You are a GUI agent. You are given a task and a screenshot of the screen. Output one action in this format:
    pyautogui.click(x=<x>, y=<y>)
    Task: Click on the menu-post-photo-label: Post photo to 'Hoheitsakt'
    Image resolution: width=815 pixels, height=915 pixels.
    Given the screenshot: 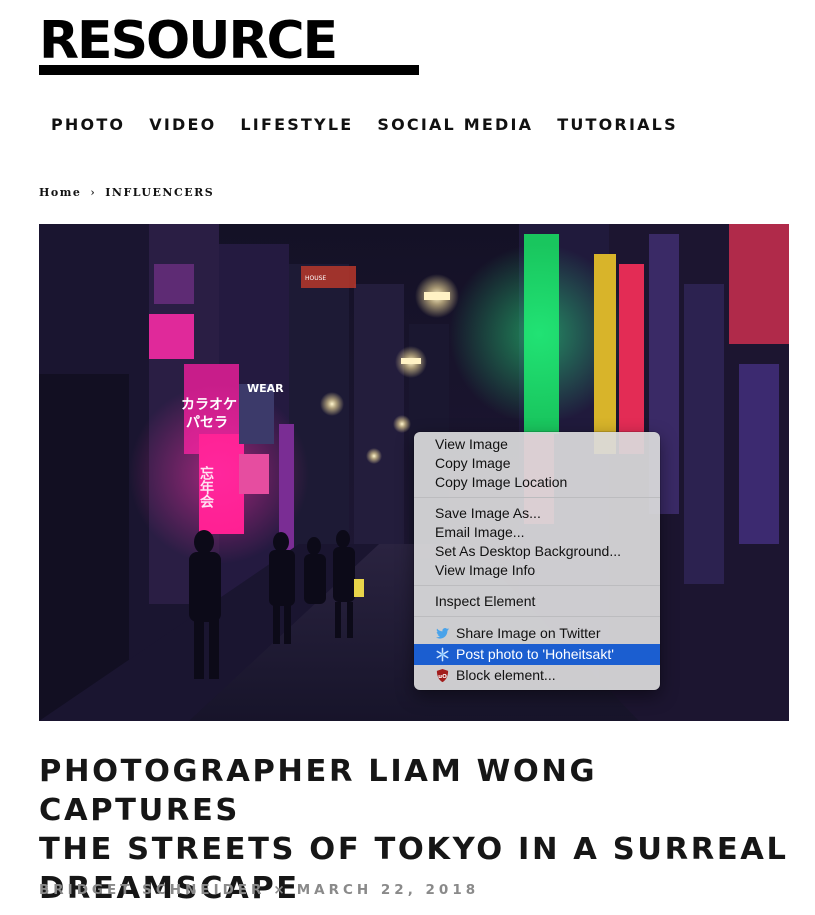 What is the action you would take?
    pyautogui.click(x=535, y=654)
    